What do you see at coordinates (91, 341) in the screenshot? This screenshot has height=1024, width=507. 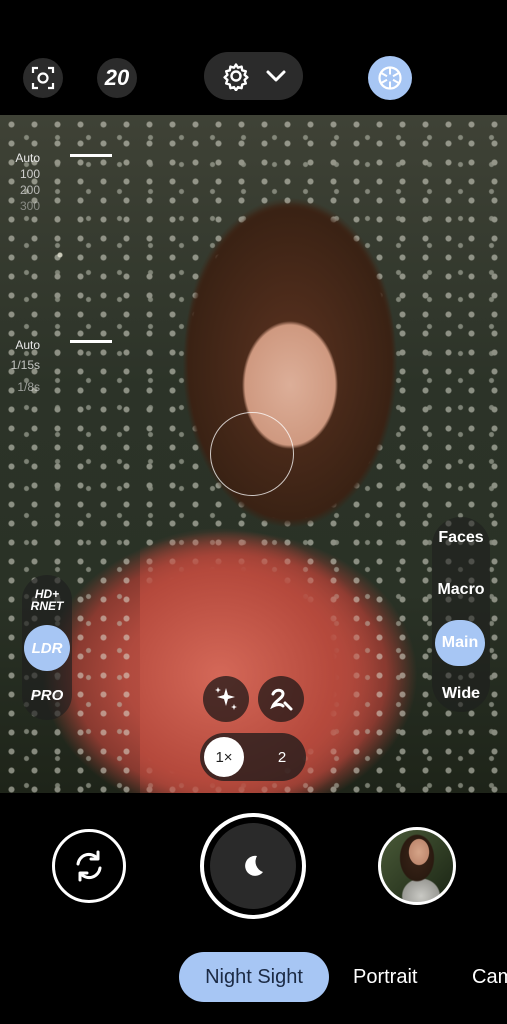 I see `shutter-indicator` at bounding box center [91, 341].